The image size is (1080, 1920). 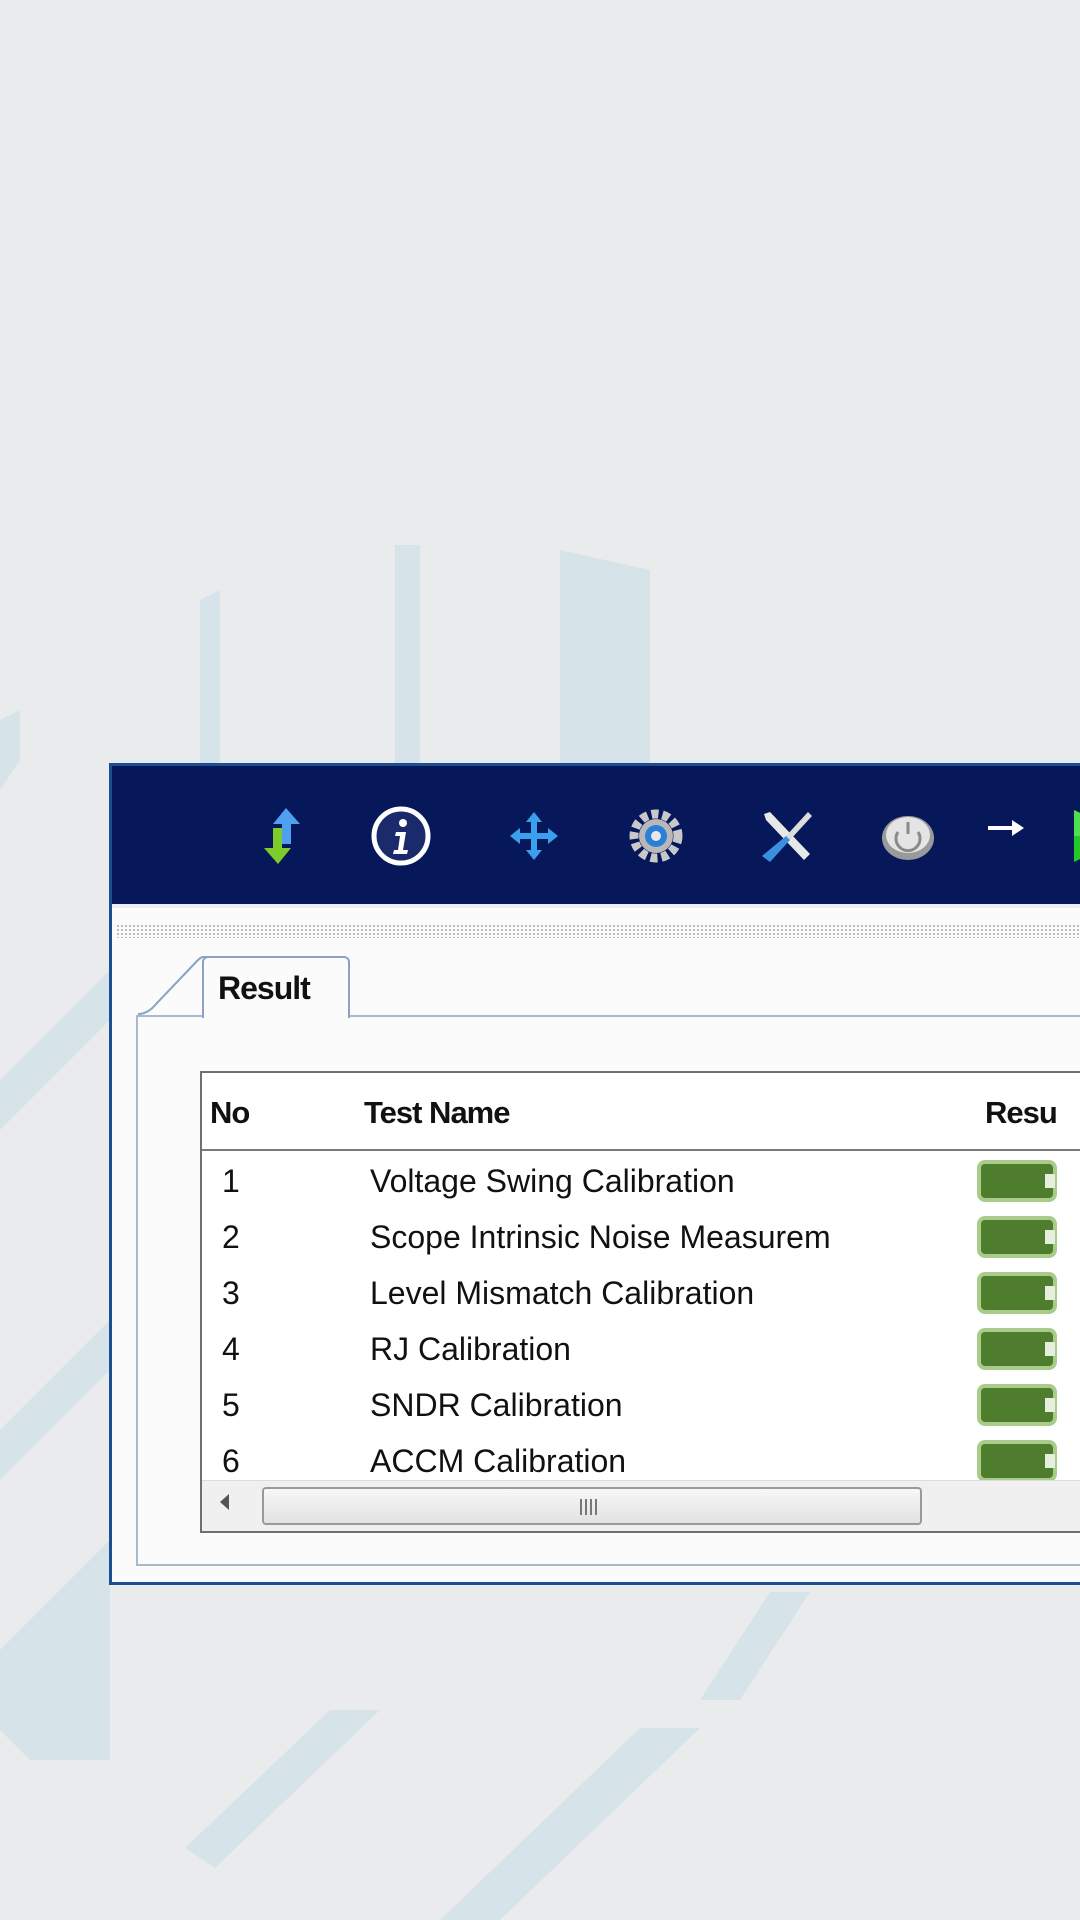 What do you see at coordinates (231, 1181) in the screenshot?
I see `row-number: 1` at bounding box center [231, 1181].